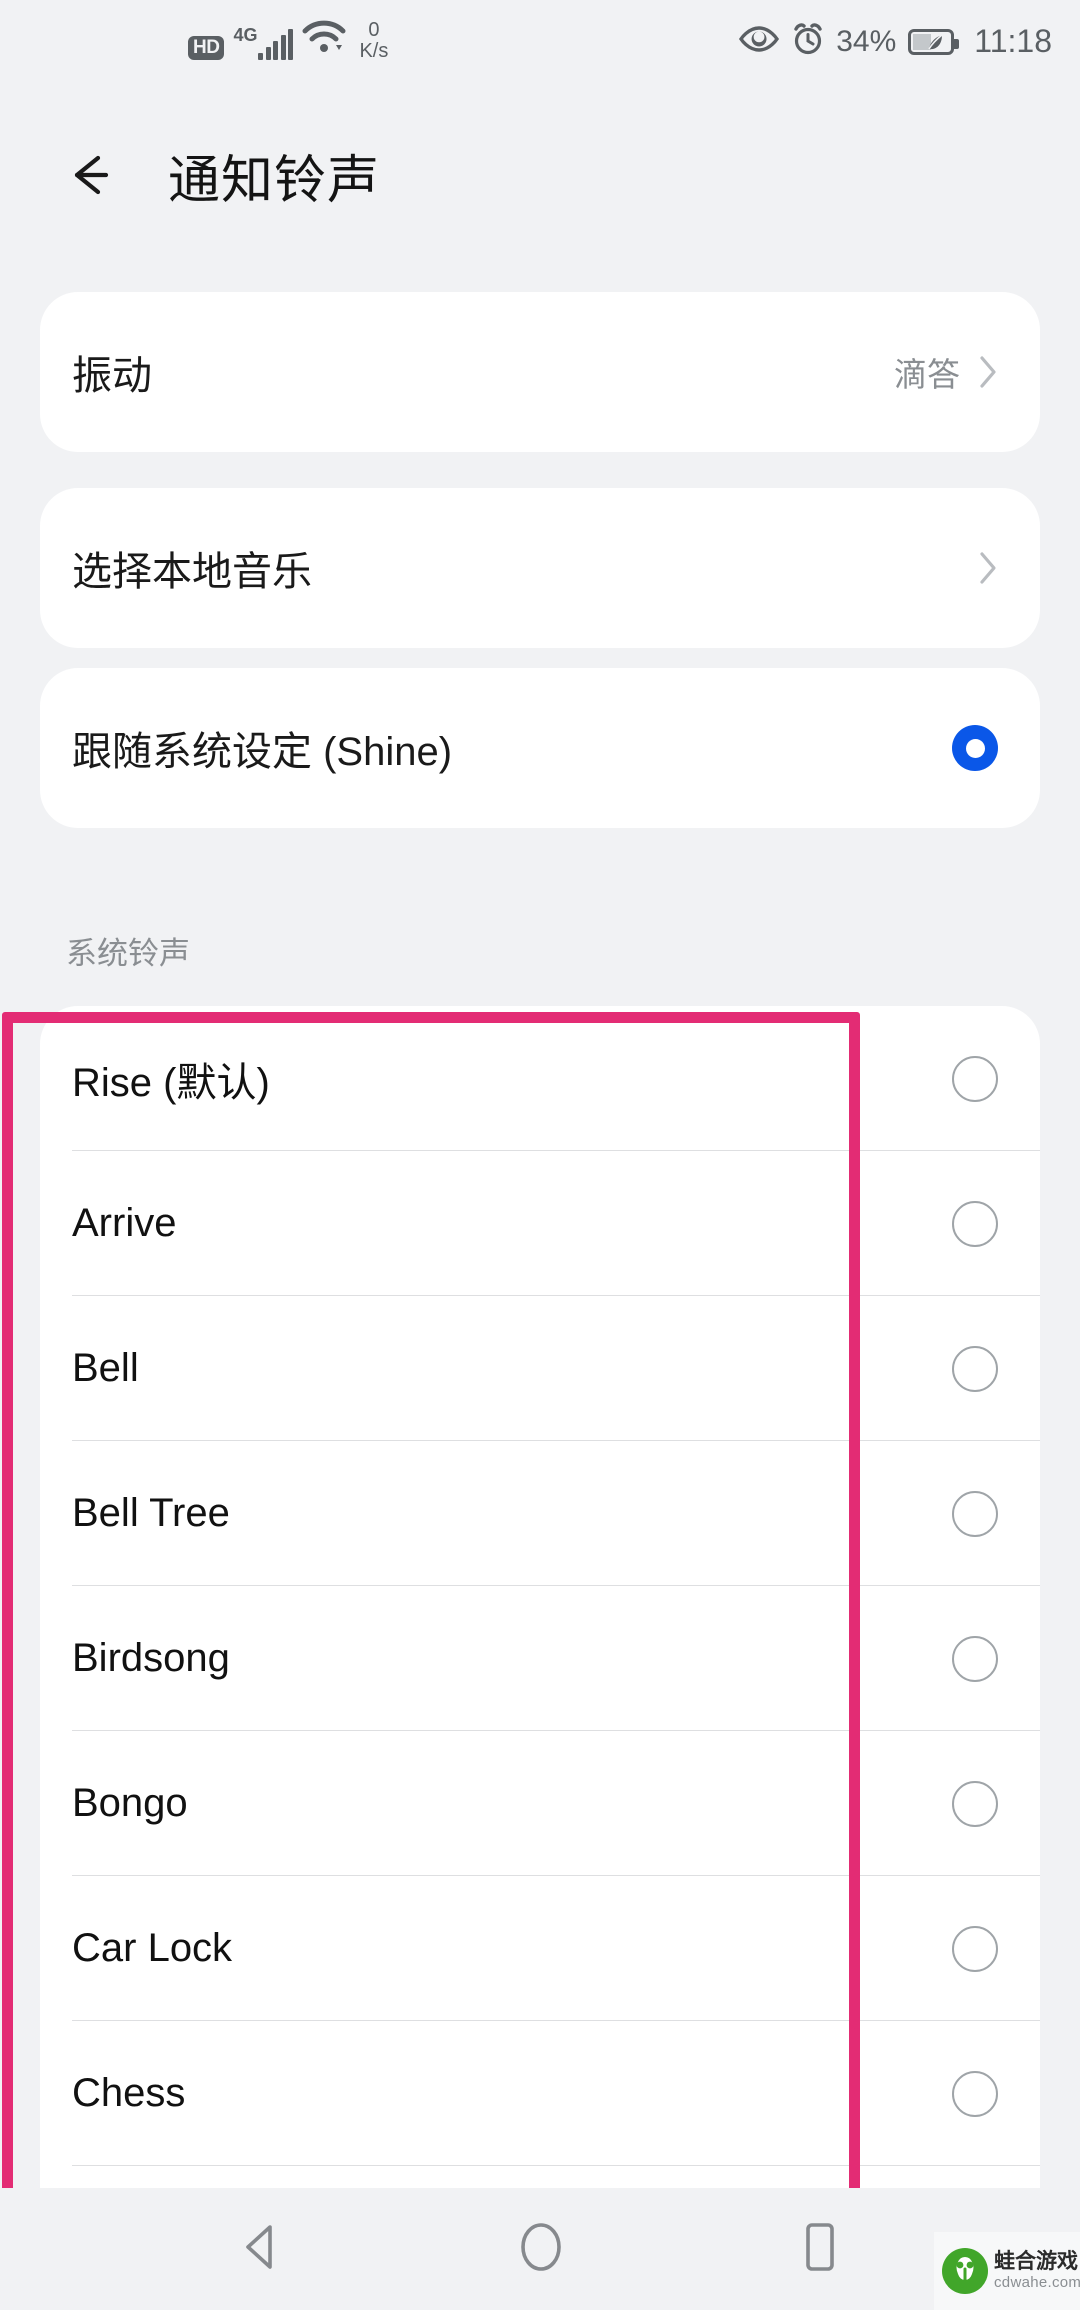 This screenshot has height=2310, width=1080. I want to click on data-rate-value: 0, so click(374, 30).